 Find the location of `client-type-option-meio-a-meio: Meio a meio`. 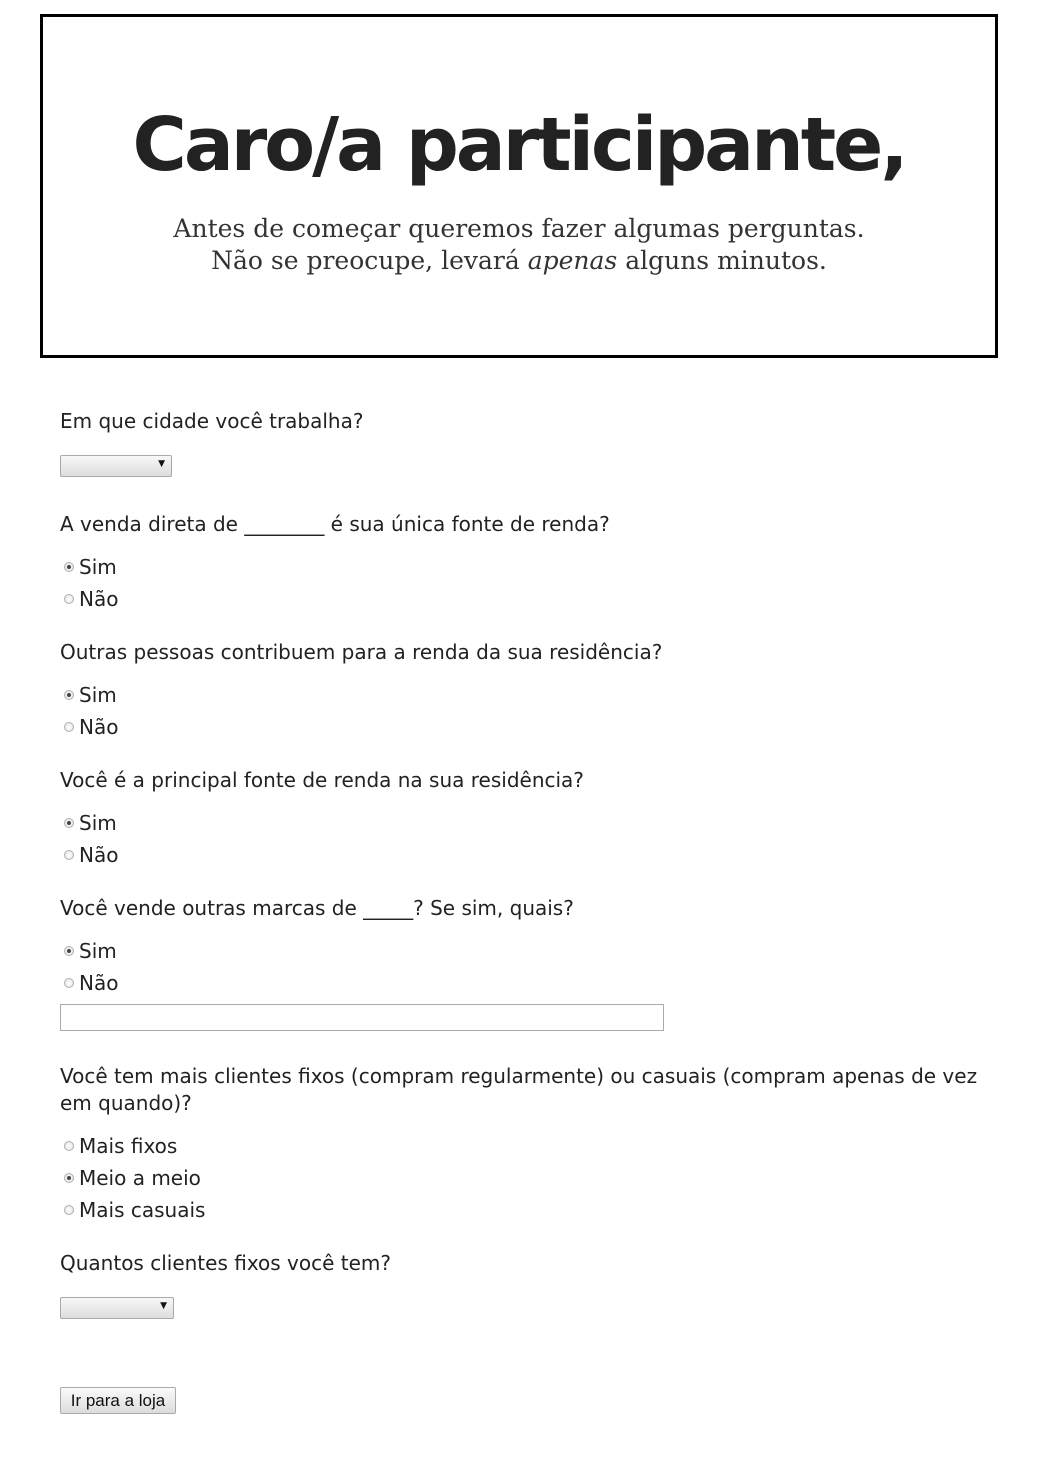

client-type-option-meio-a-meio: Meio a meio is located at coordinates (132, 1178).